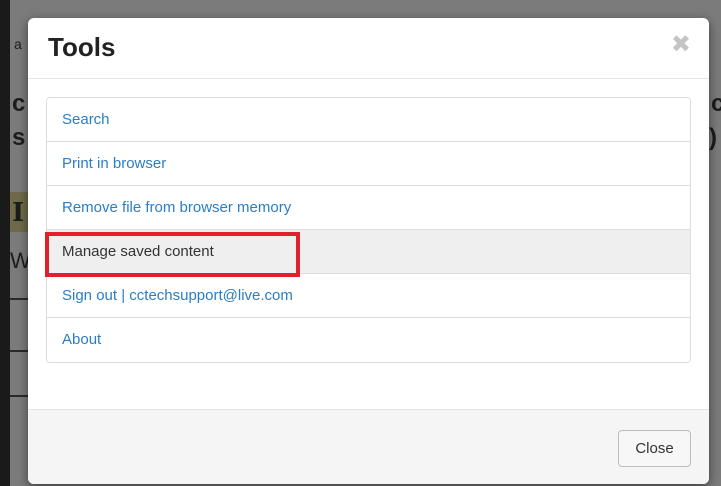  What do you see at coordinates (368, 48) in the screenshot?
I see `modal-header: Tools ✖` at bounding box center [368, 48].